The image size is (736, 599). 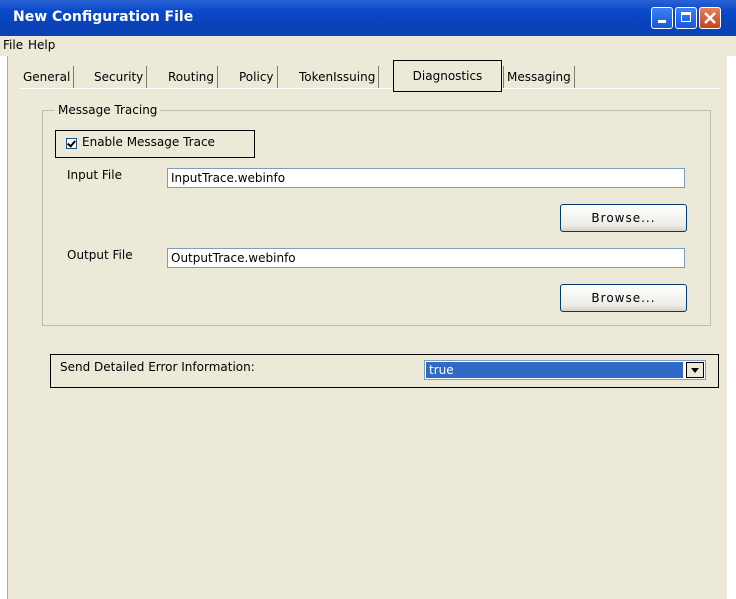 I want to click on maximize-button, so click(x=686, y=18).